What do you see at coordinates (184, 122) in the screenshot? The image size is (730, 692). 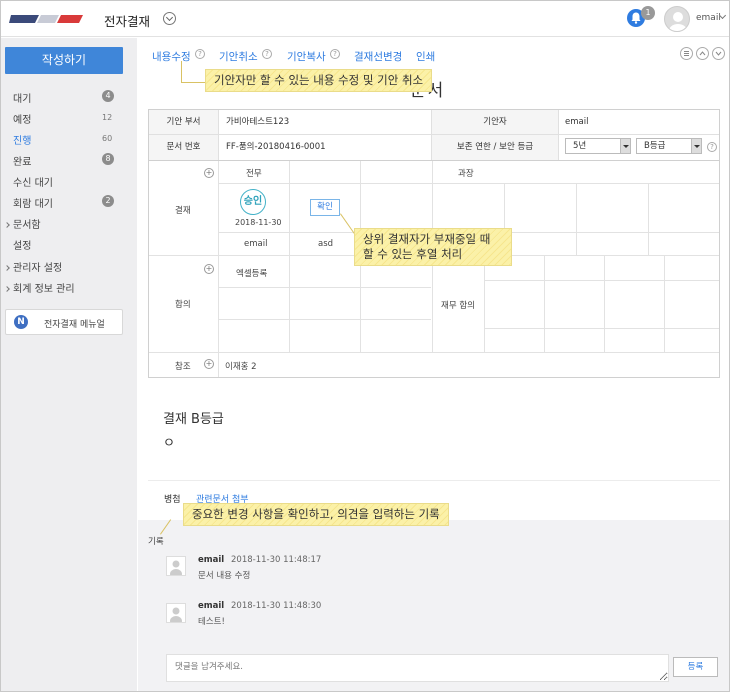 I see `dept-label: 기안 부서` at bounding box center [184, 122].